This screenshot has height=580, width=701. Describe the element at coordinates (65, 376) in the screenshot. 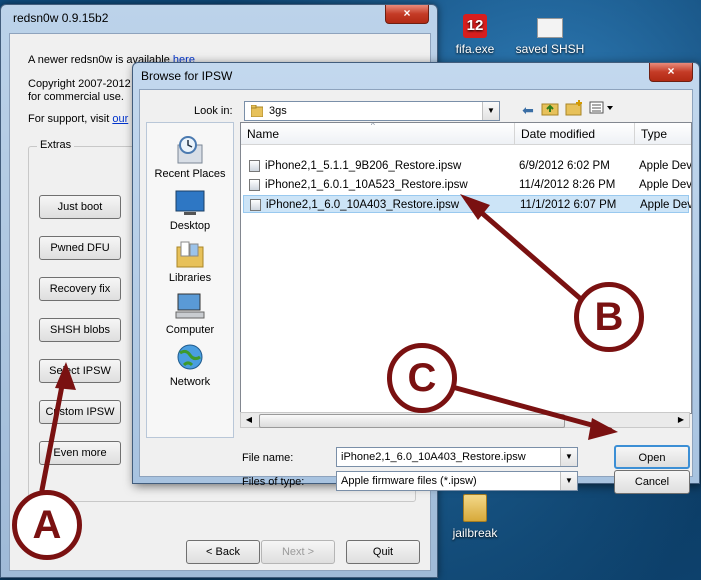

I see `arrow-a-head` at that location.